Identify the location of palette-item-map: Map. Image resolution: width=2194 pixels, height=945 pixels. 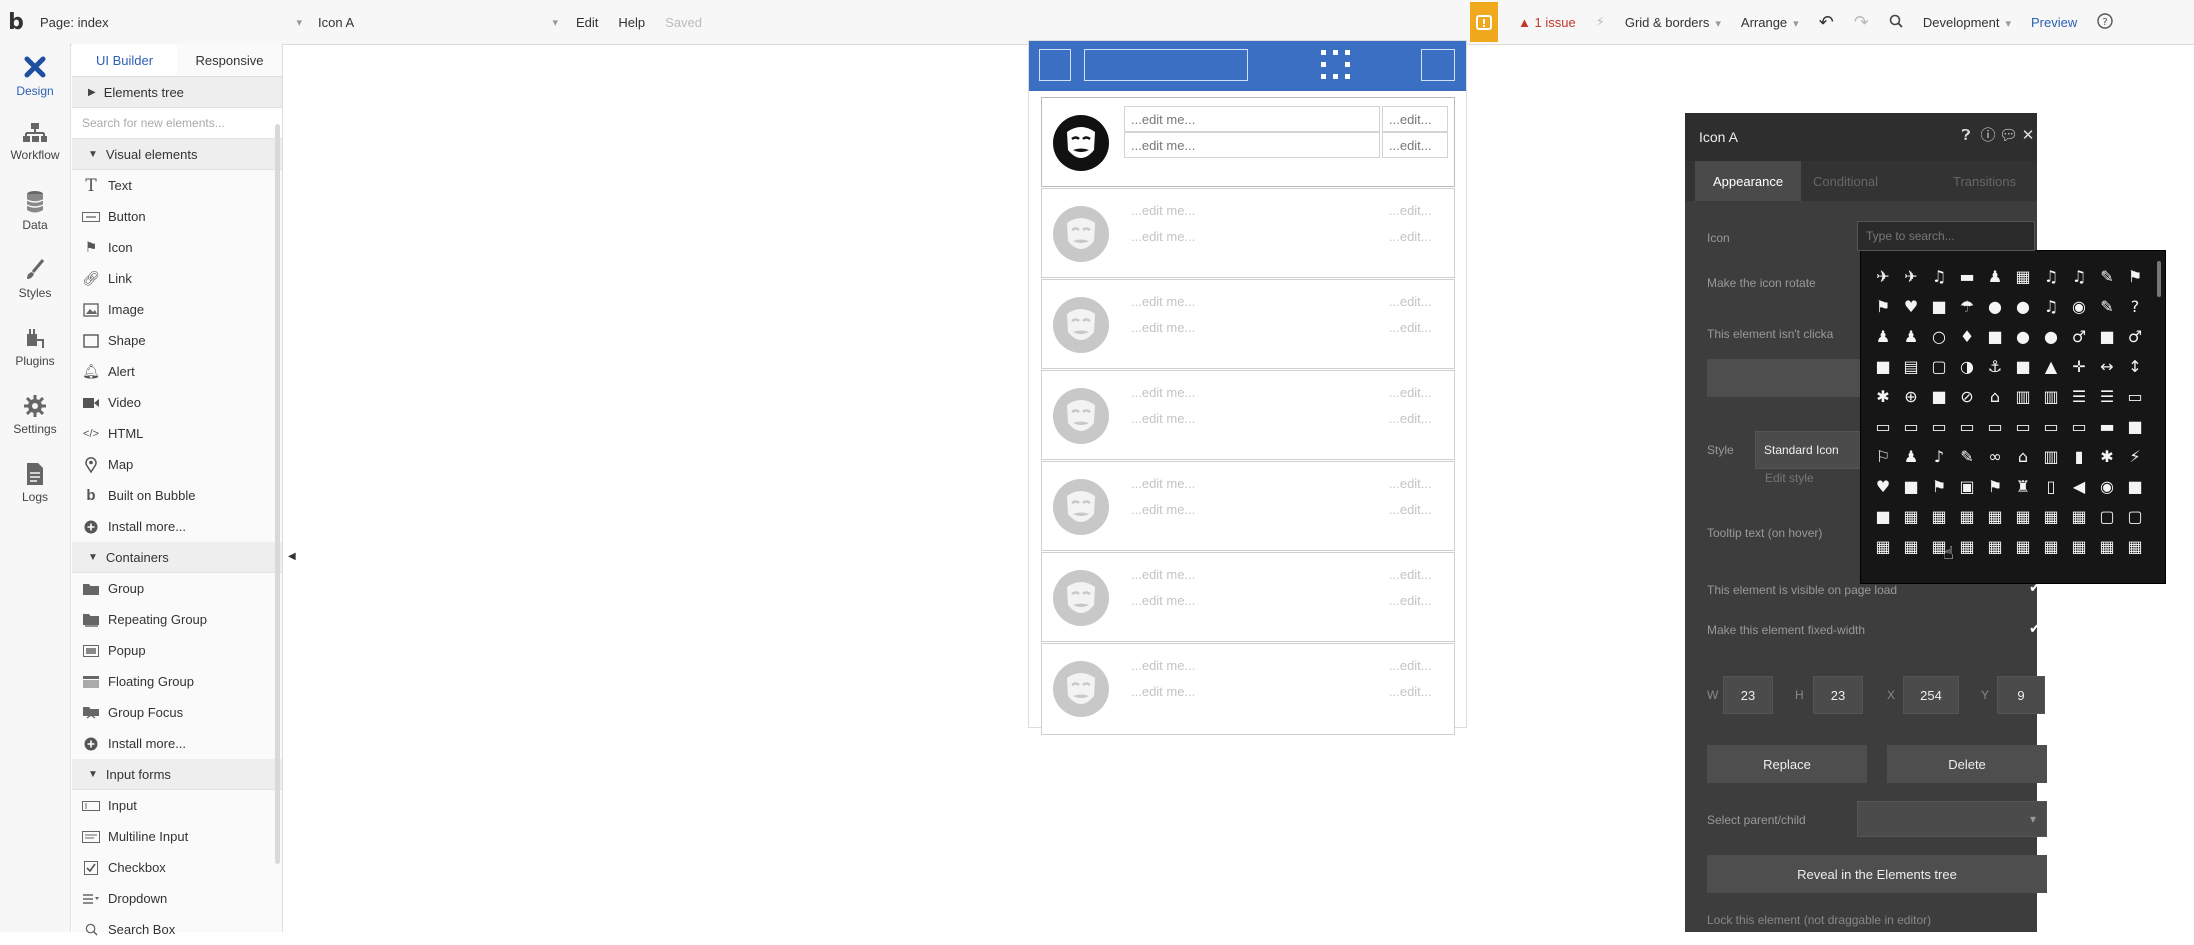
(177, 464).